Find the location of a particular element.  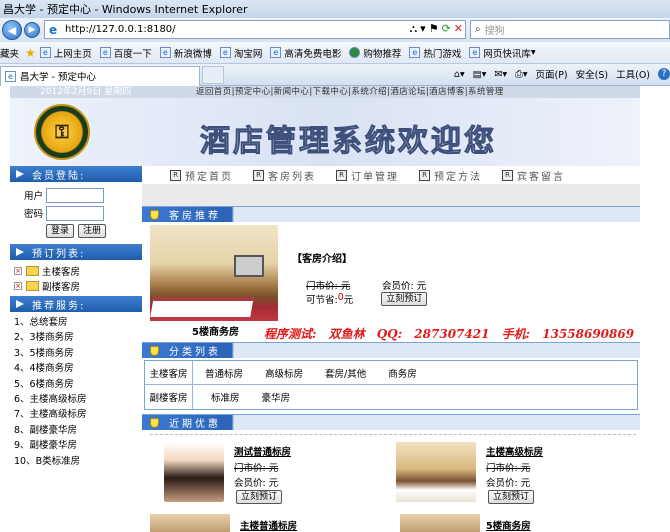

list-item: 9、副楼豪华房 is located at coordinates (78, 445).